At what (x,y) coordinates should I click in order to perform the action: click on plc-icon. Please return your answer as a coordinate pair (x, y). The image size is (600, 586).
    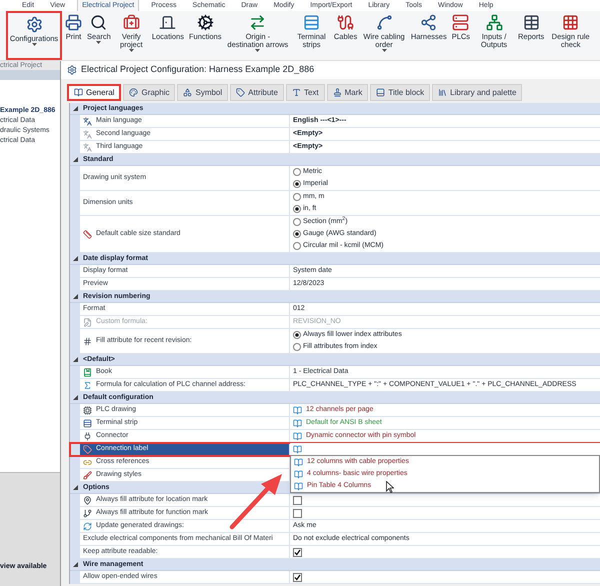
    Looking at the image, I should click on (461, 22).